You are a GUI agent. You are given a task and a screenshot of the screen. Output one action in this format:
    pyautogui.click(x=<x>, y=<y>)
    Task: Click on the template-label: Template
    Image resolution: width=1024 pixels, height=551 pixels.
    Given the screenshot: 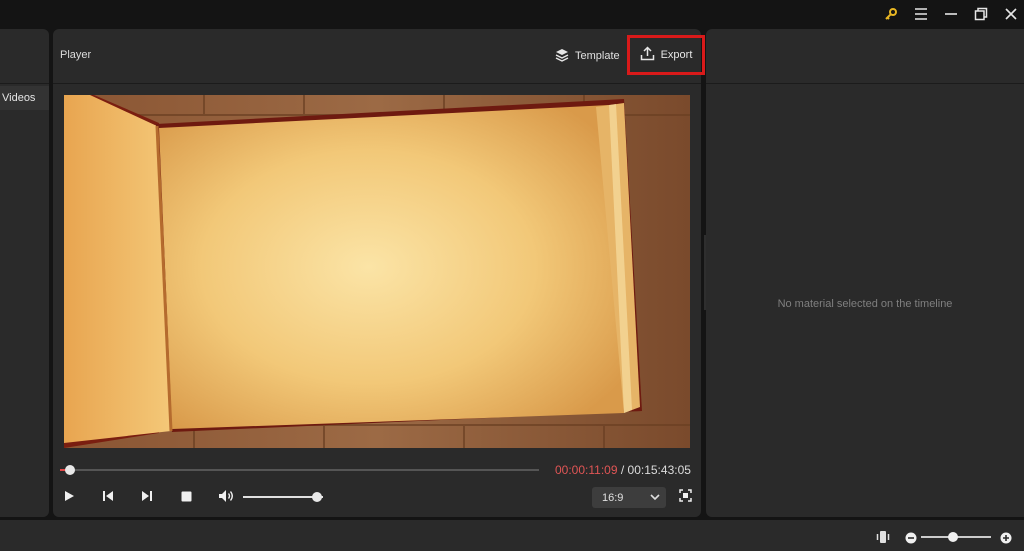 What is the action you would take?
    pyautogui.click(x=597, y=56)
    